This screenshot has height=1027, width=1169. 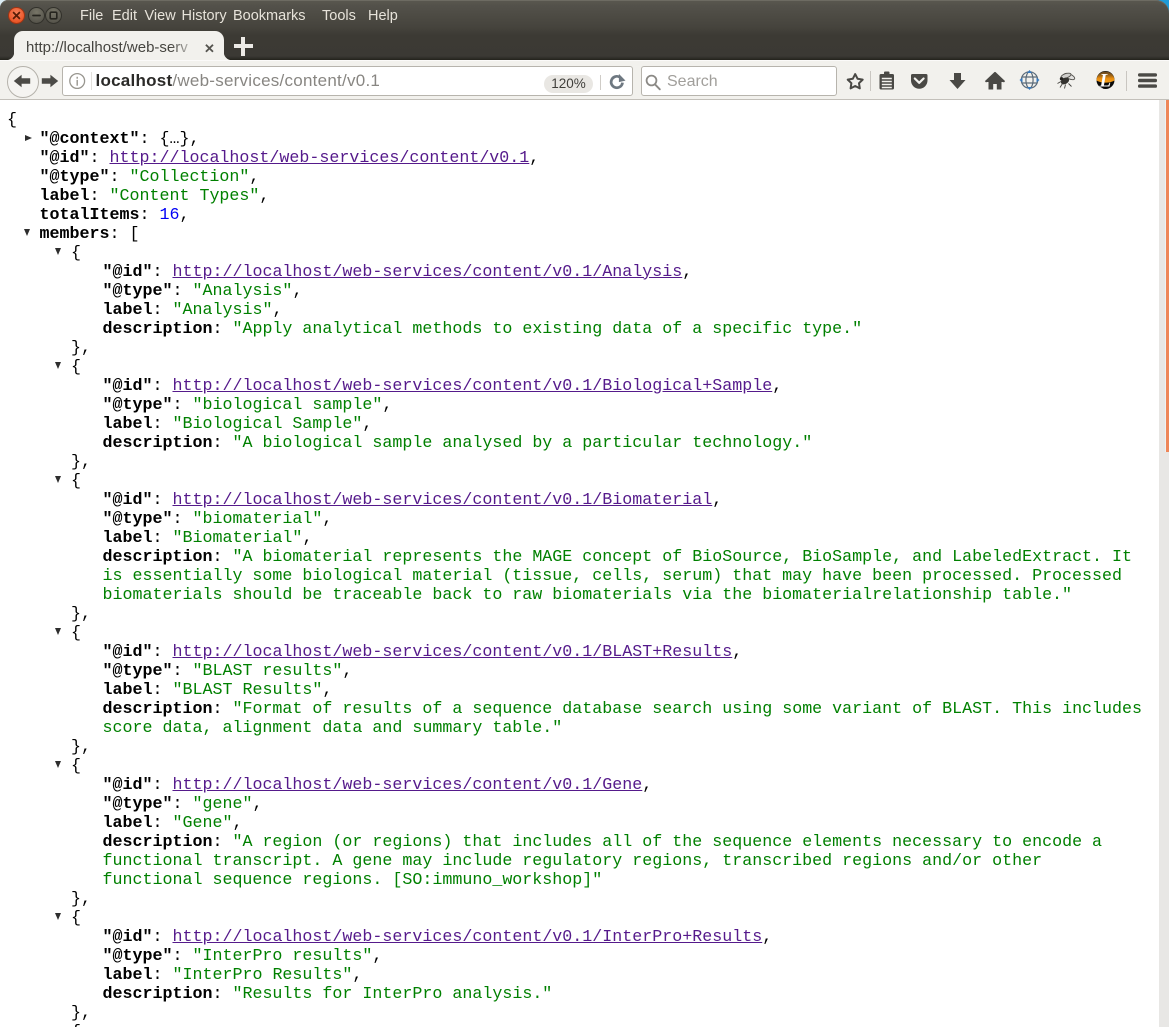 What do you see at coordinates (1105, 81) in the screenshot?
I see `svg-text: L` at bounding box center [1105, 81].